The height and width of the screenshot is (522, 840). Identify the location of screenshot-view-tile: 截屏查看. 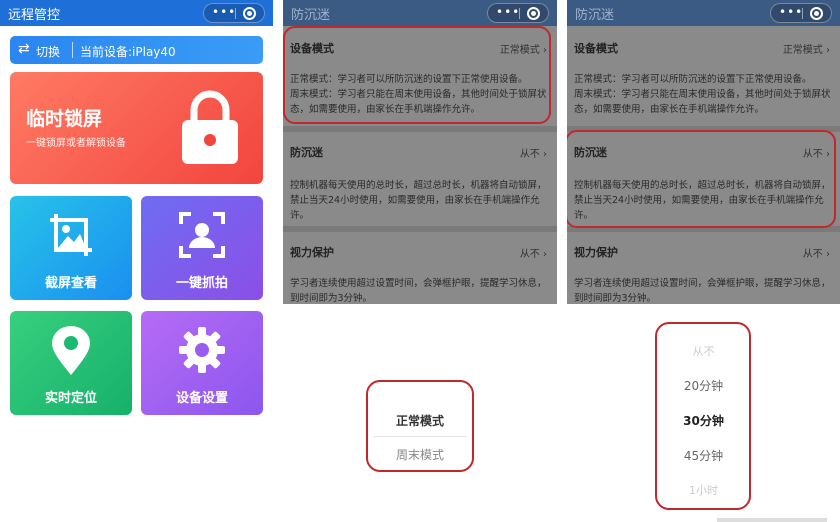
(71, 248).